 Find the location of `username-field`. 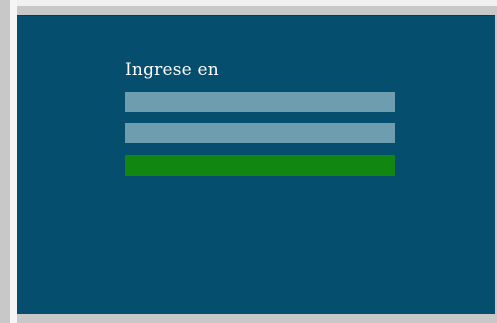

username-field is located at coordinates (260, 102).